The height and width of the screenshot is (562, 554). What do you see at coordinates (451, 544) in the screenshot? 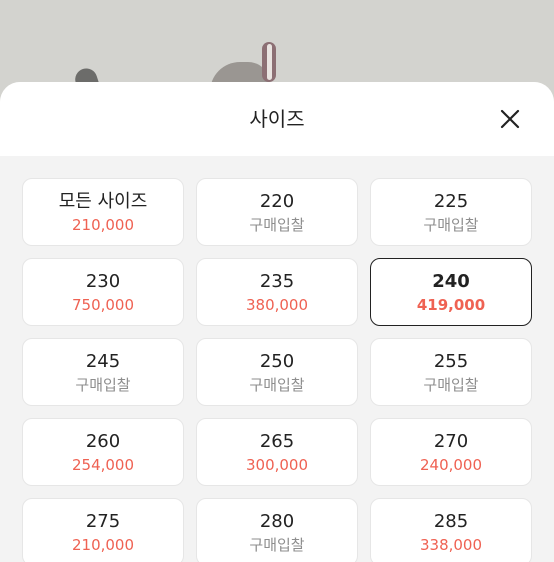
I see `size-price: 338,000` at bounding box center [451, 544].